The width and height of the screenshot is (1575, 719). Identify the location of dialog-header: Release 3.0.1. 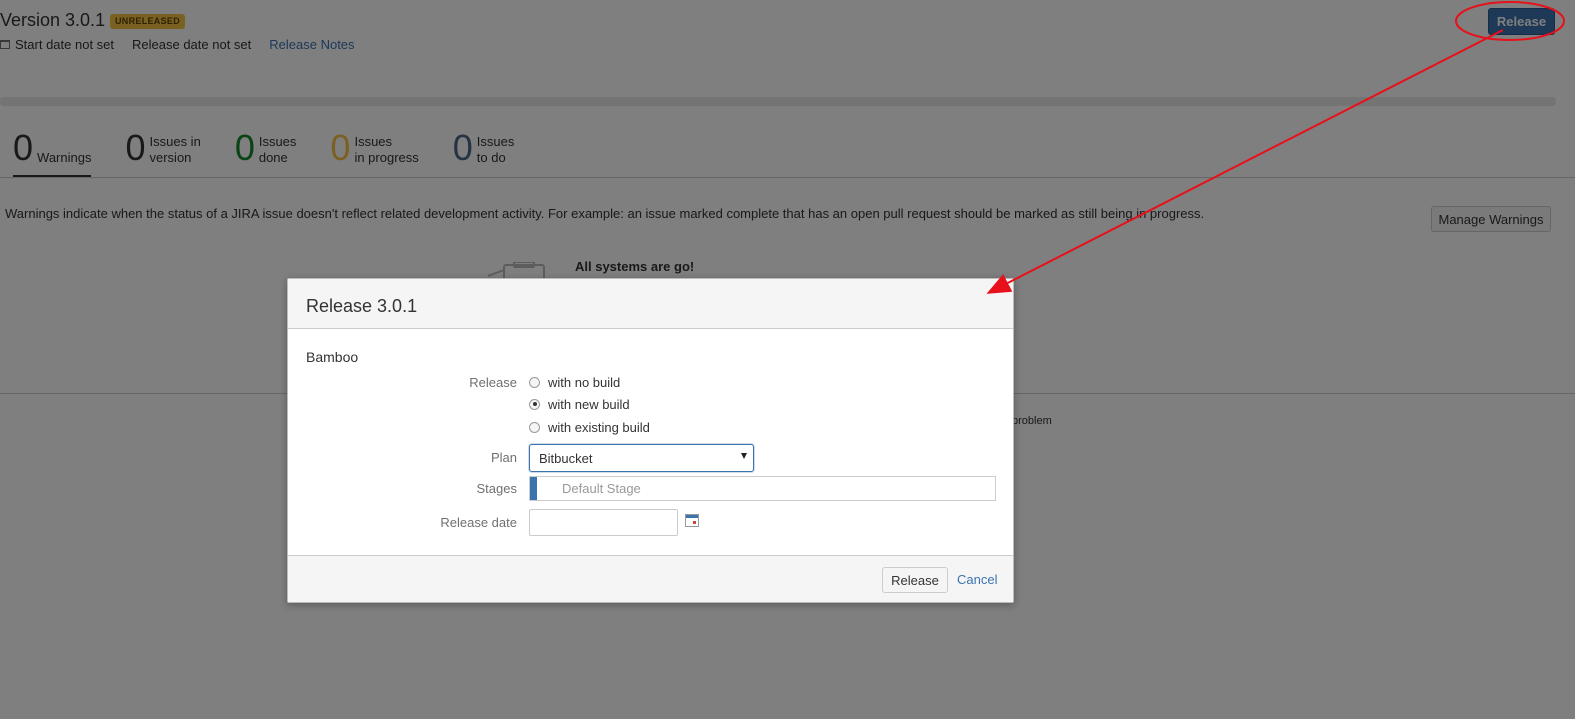
(650, 304).